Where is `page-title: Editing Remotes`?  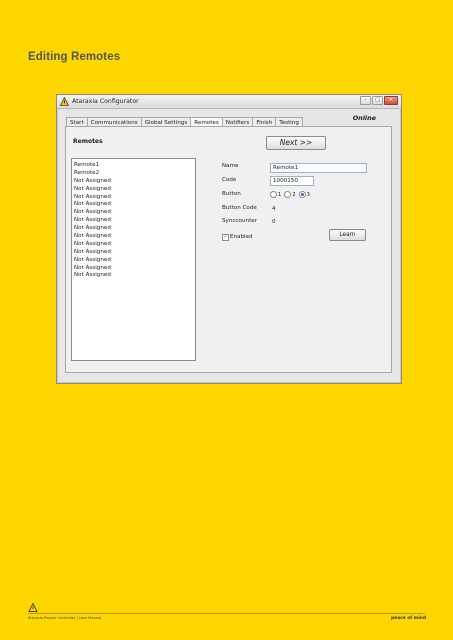 page-title: Editing Remotes is located at coordinates (74, 57).